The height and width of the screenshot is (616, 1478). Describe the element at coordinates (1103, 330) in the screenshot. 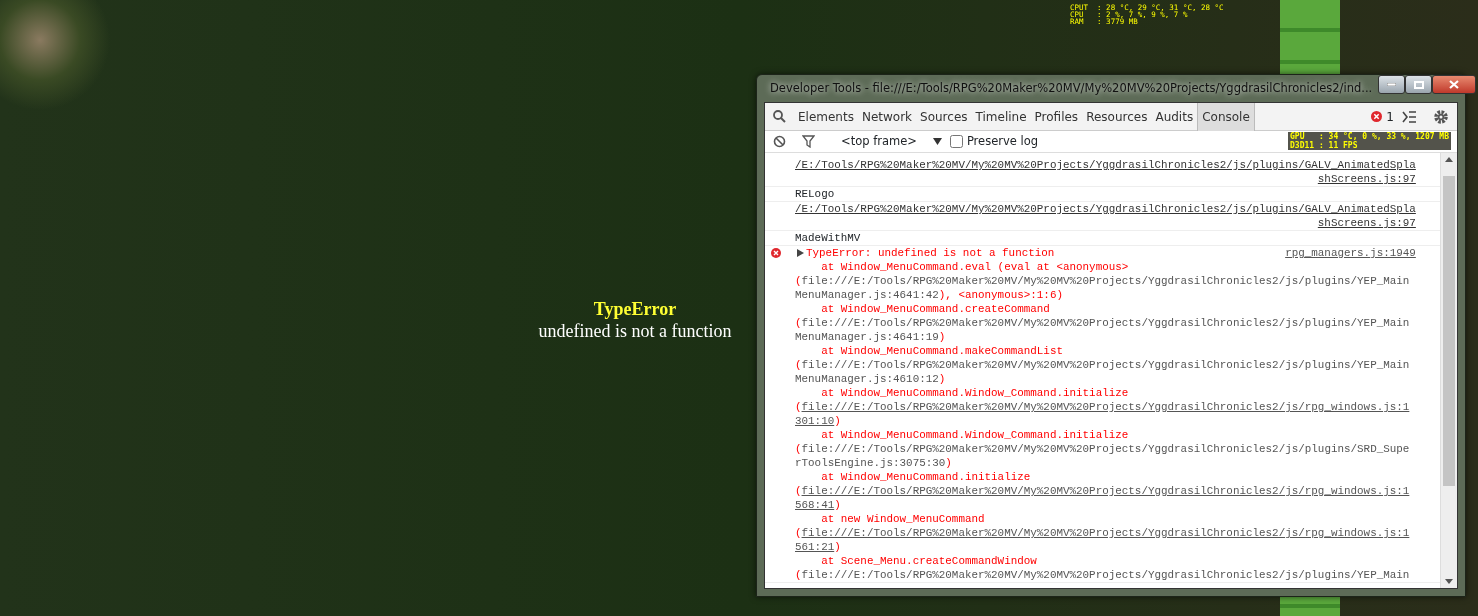

I see `stack-frame-location: (file:///E:/Tools/RPG%20Maker%20MV/My%20MV%20Projects/YggdrasilChronicles2/js/plugins/YEP_MainMenuManager.js:4641:19)` at that location.